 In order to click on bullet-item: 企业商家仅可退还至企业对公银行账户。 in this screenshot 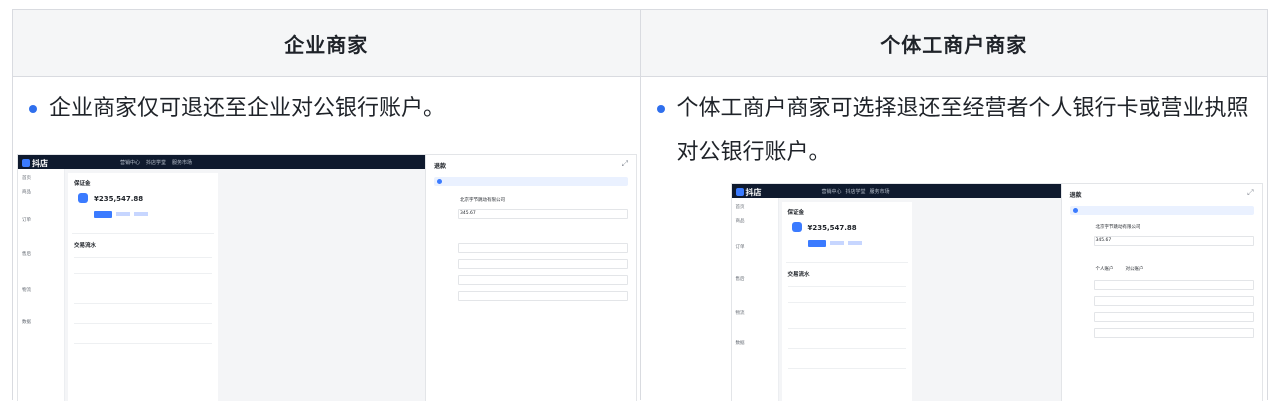, I will do `click(324, 109)`.